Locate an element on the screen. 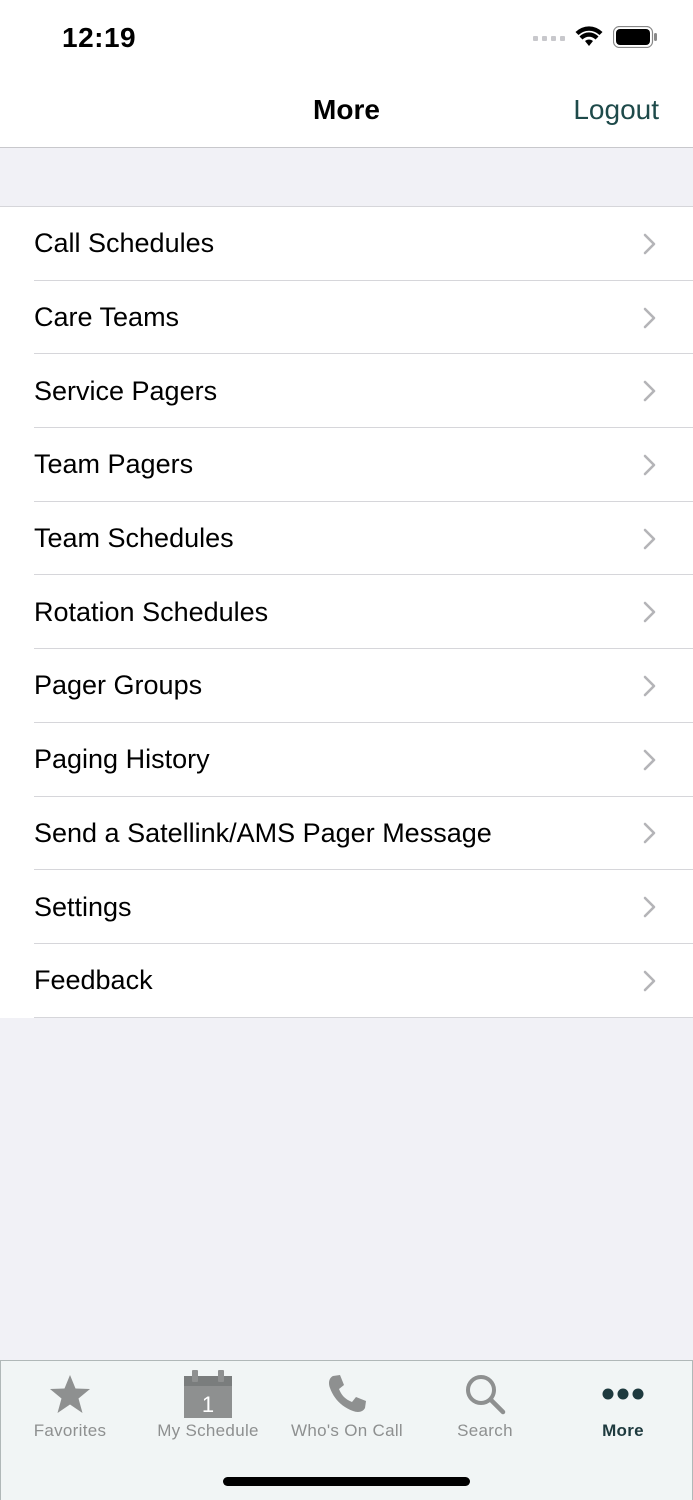 The height and width of the screenshot is (1500, 693). menu-item-label: Call Schedules is located at coordinates (124, 243).